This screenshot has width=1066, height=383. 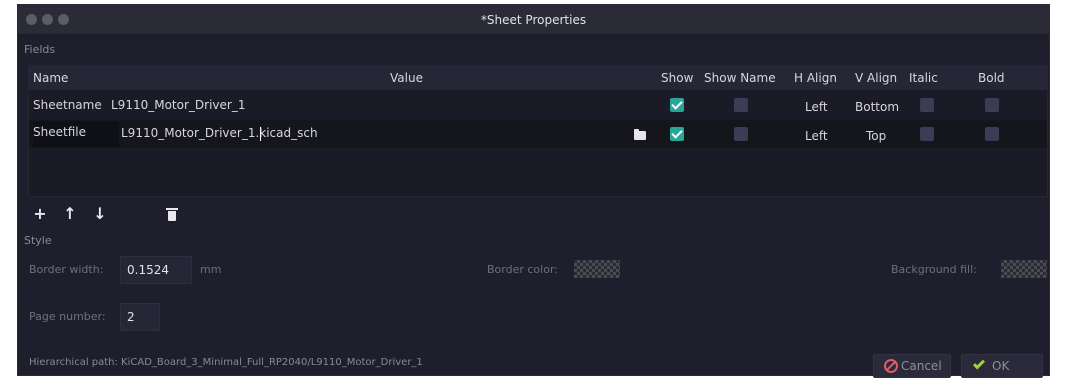 What do you see at coordinates (979, 363) in the screenshot?
I see `checkmark-icon` at bounding box center [979, 363].